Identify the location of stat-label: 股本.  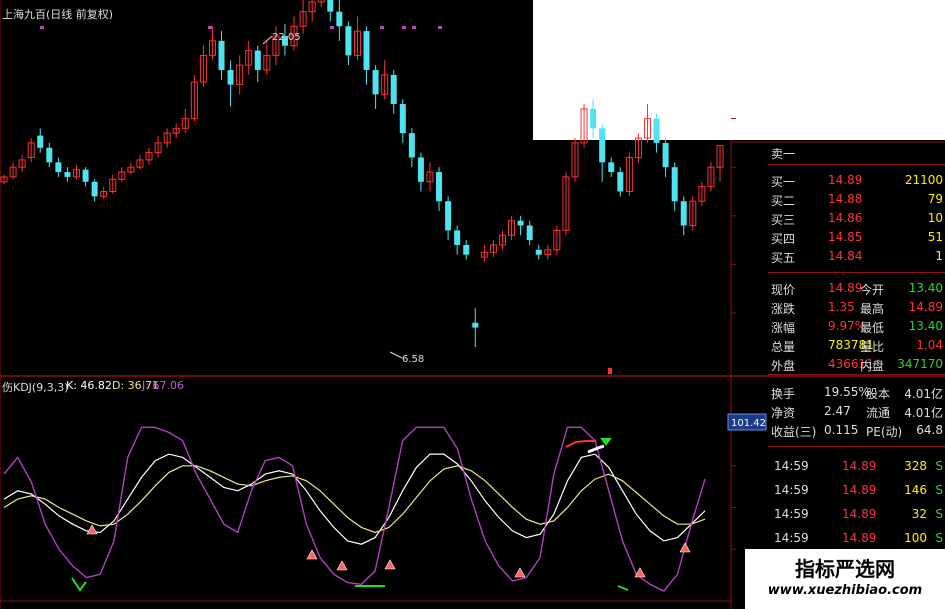
(878, 394).